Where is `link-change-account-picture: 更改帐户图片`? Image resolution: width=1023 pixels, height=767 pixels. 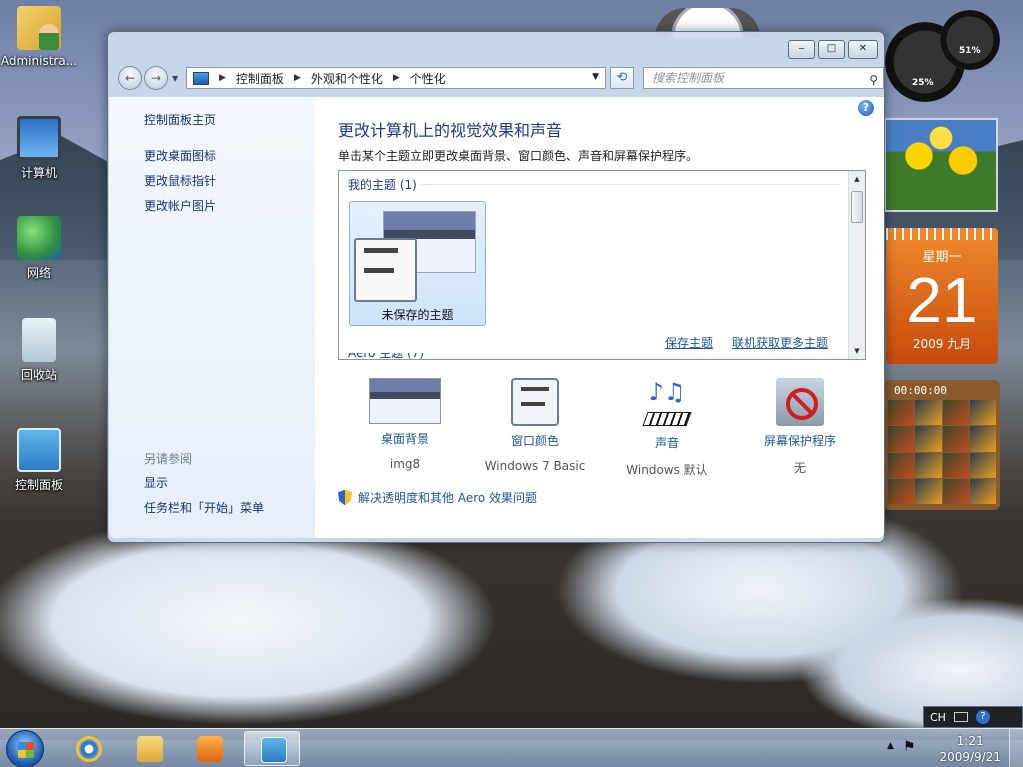
link-change-account-picture: 更改帐户图片 is located at coordinates (180, 205).